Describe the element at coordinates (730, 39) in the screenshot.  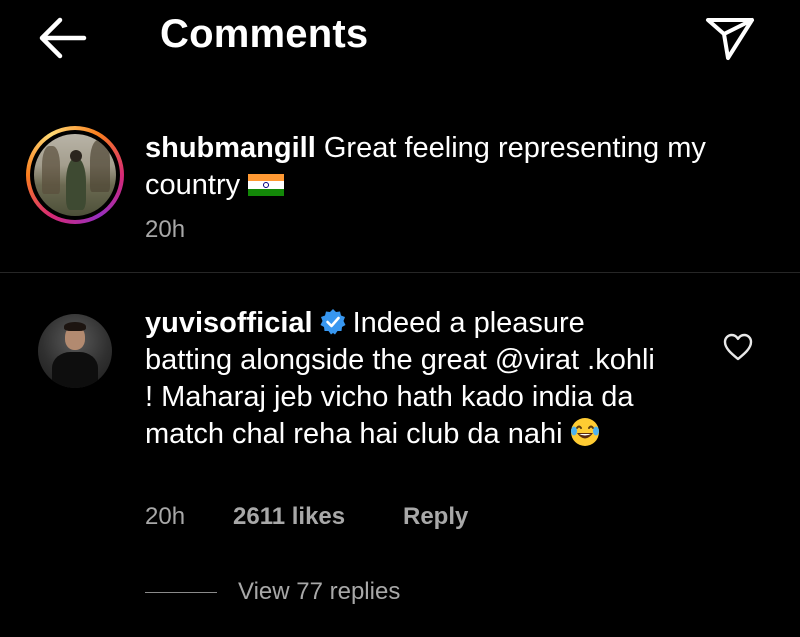
I see `paper-plane-icon` at that location.